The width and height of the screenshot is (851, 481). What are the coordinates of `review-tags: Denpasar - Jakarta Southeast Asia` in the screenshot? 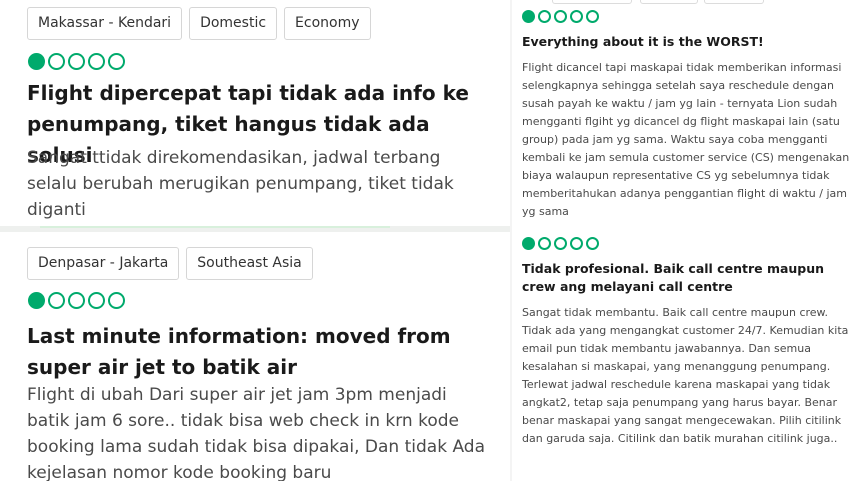 It's located at (170, 263).